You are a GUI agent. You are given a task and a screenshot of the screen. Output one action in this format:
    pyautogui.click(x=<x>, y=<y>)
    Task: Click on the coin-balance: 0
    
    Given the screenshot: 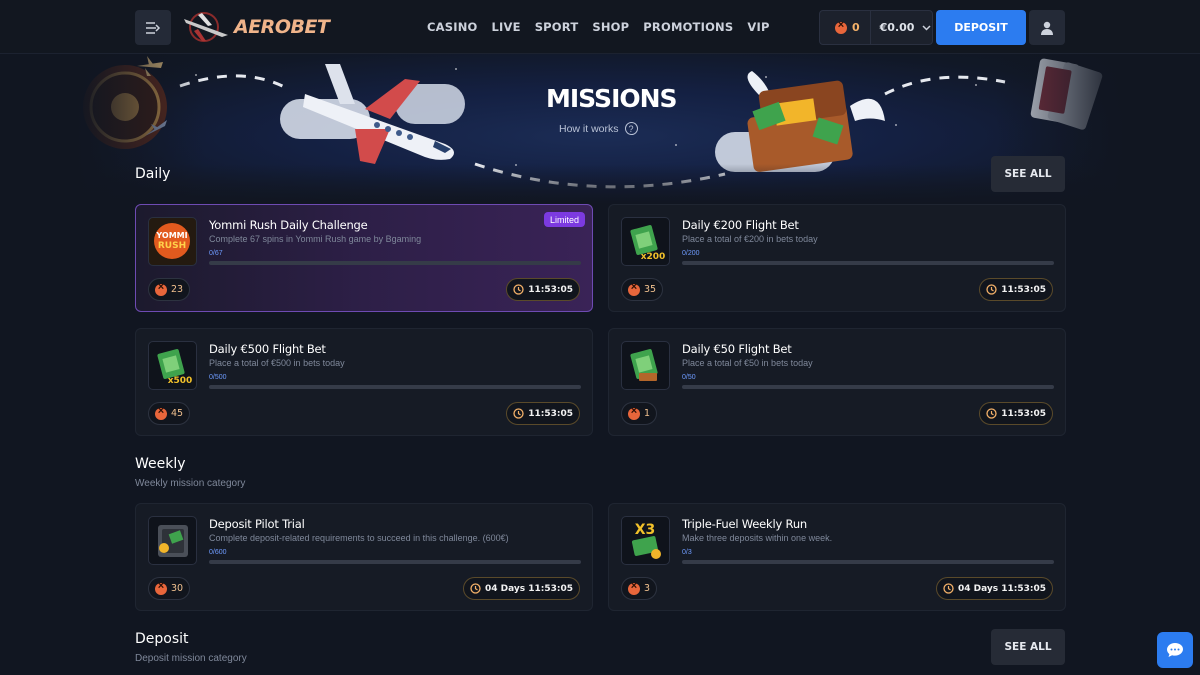 What is the action you would take?
    pyautogui.click(x=845, y=27)
    